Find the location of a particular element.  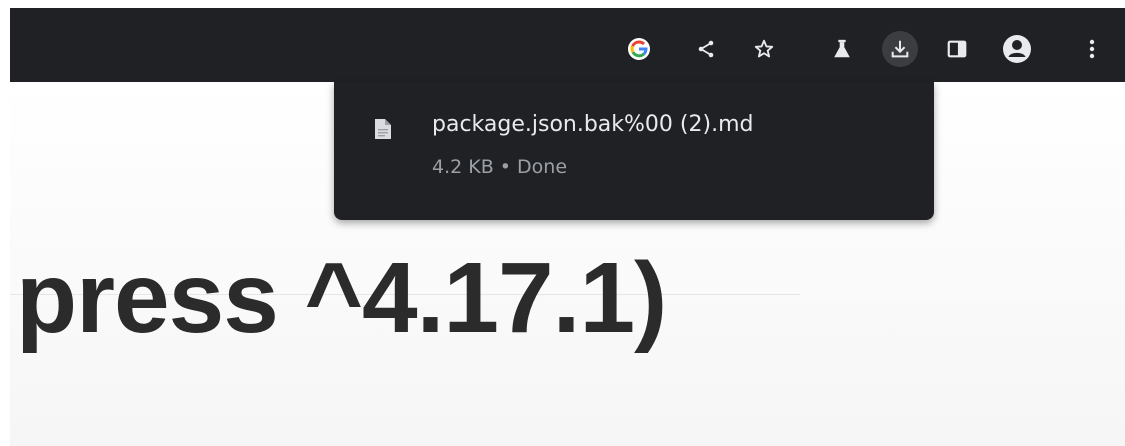

side-panel-icon is located at coordinates (957, 49).